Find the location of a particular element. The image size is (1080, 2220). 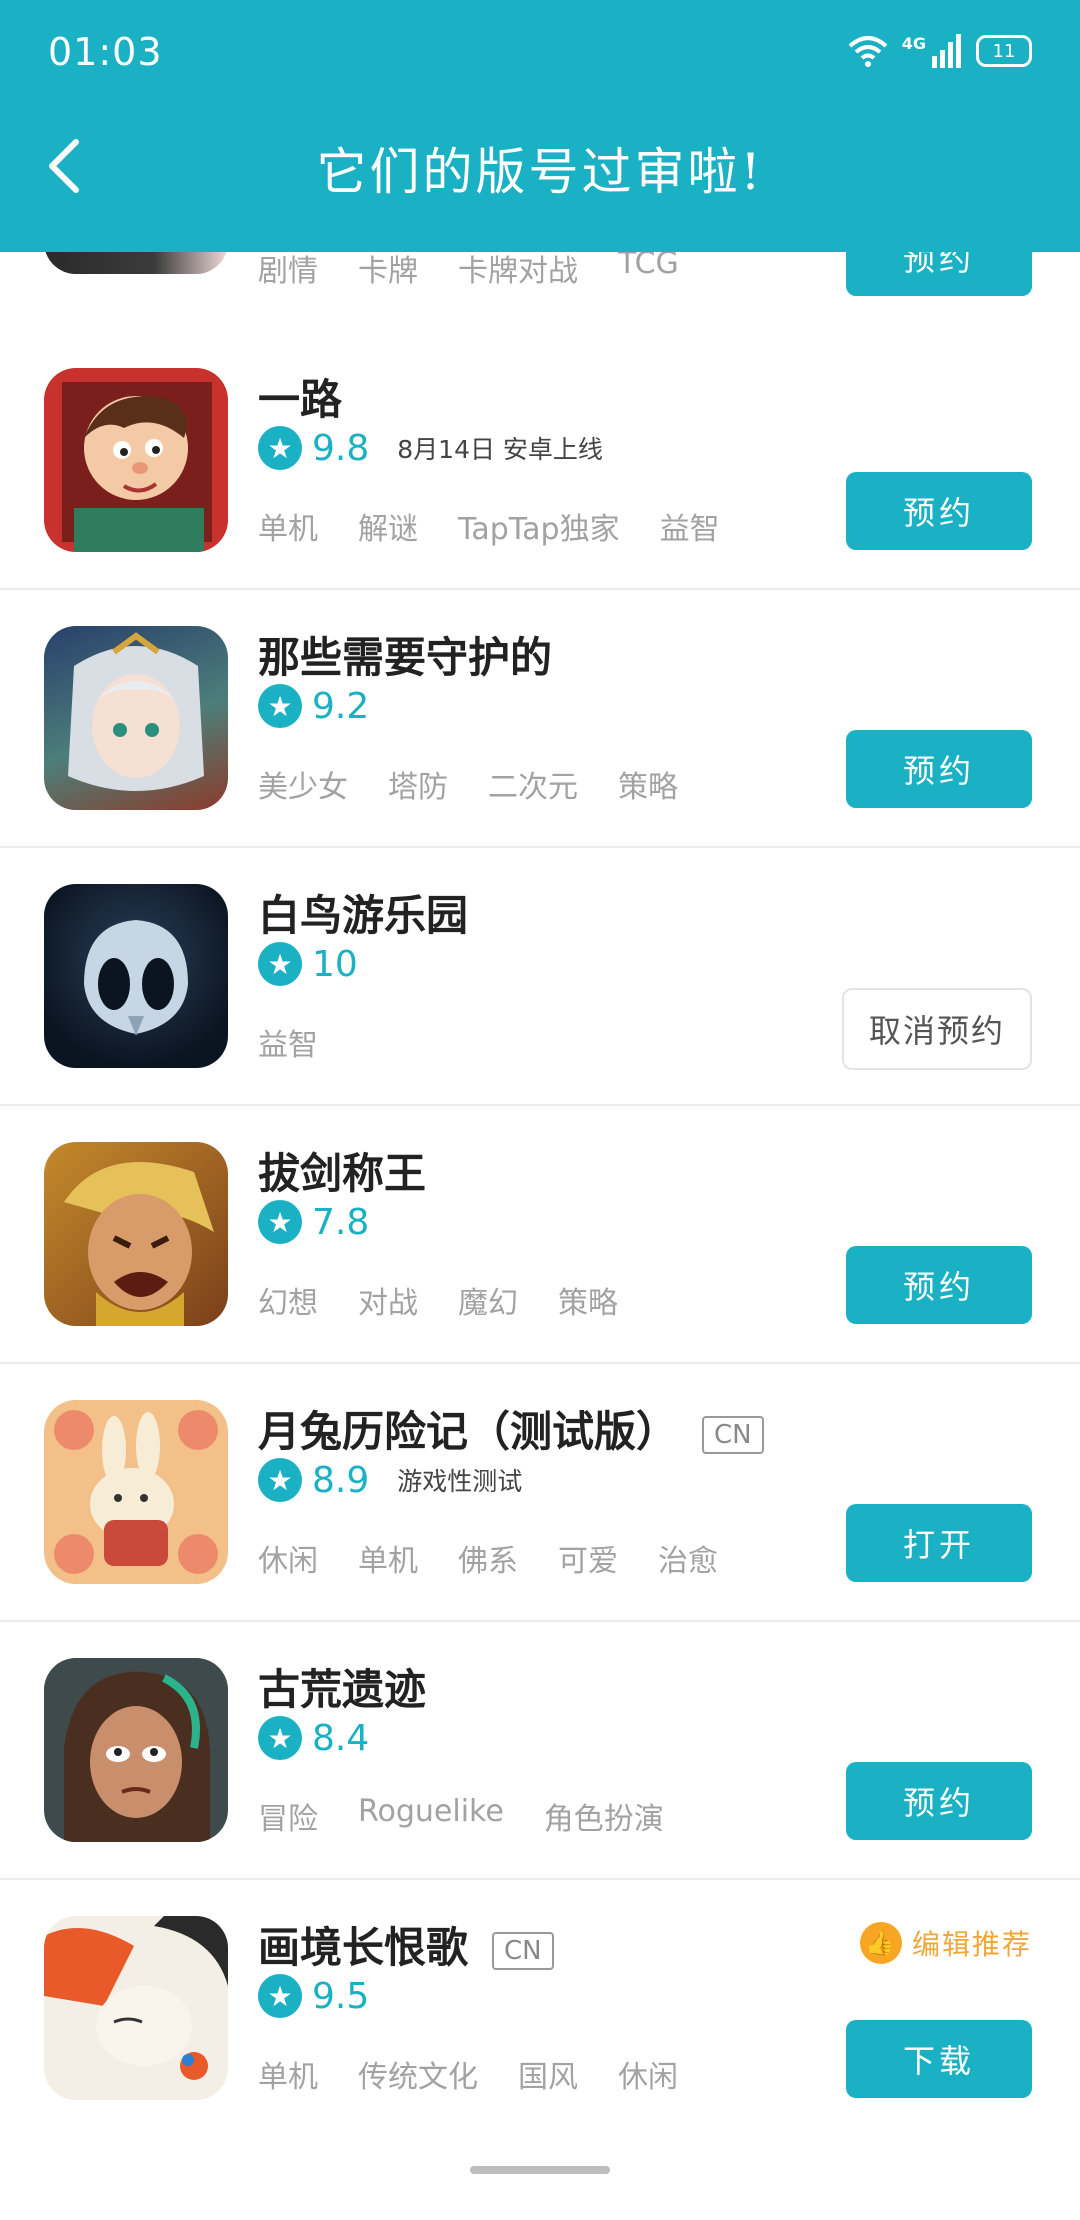

wifi-icon is located at coordinates (868, 51).